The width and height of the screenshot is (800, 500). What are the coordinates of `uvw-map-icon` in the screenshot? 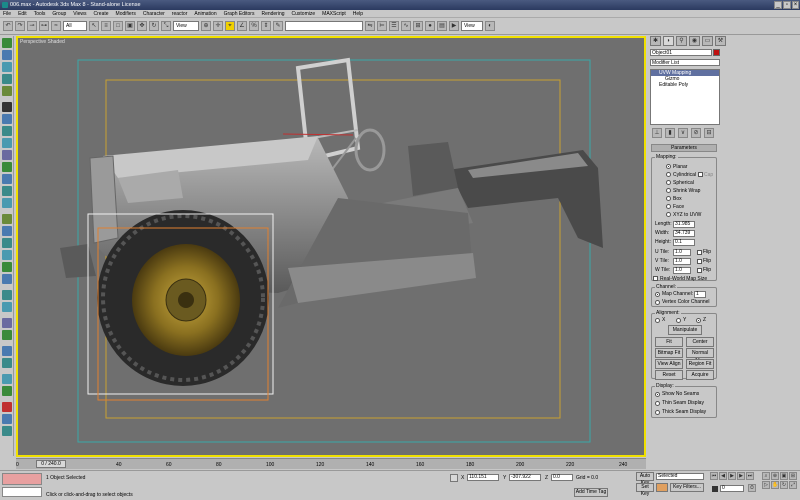 It's located at (7, 335).